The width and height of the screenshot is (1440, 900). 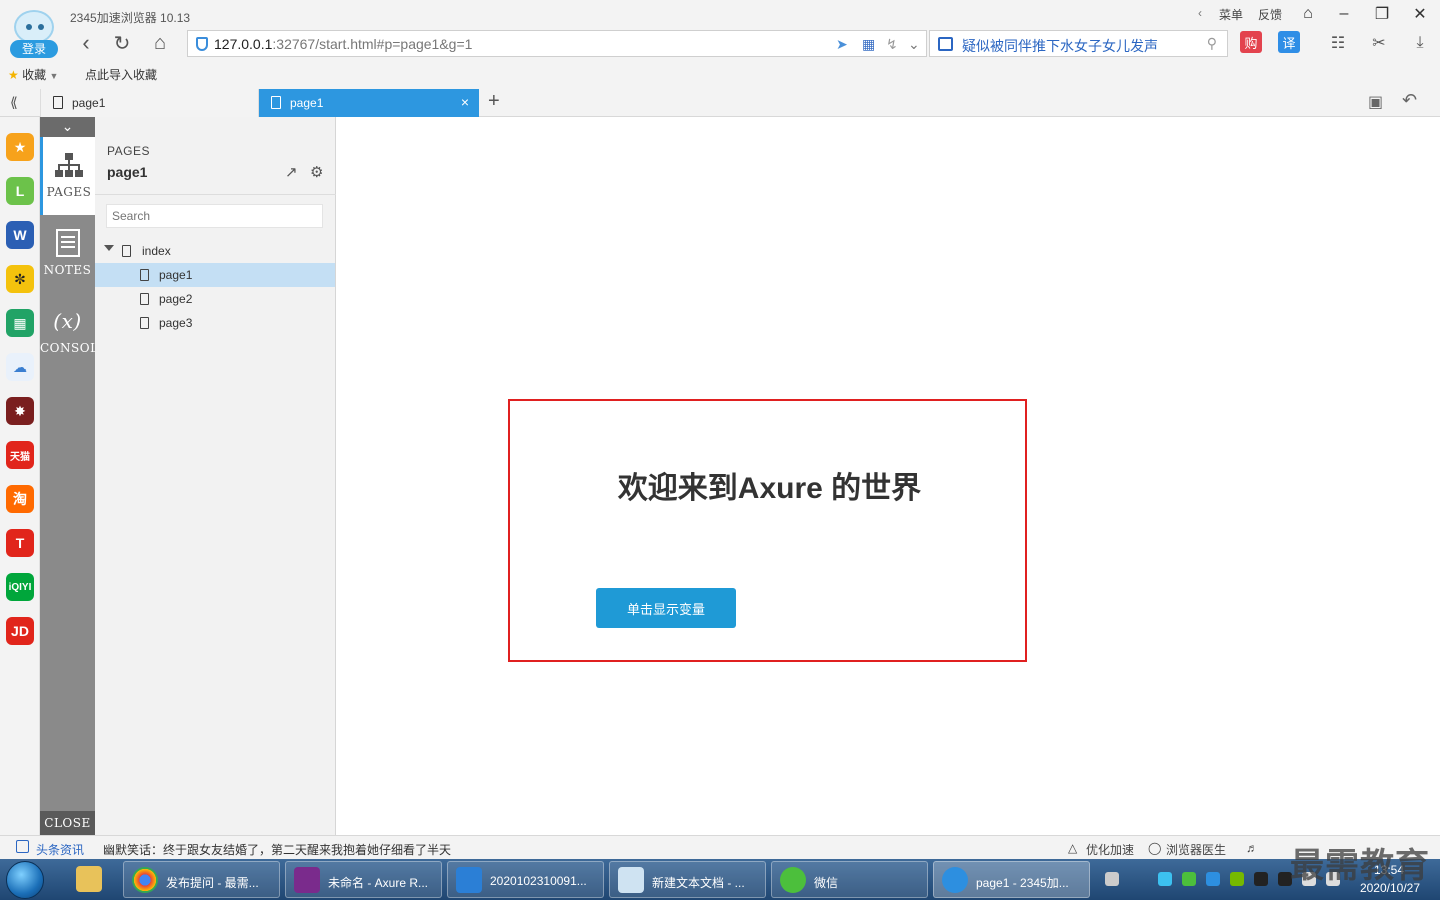 What do you see at coordinates (1112, 879) in the screenshot?
I see `keyboard-icon` at bounding box center [1112, 879].